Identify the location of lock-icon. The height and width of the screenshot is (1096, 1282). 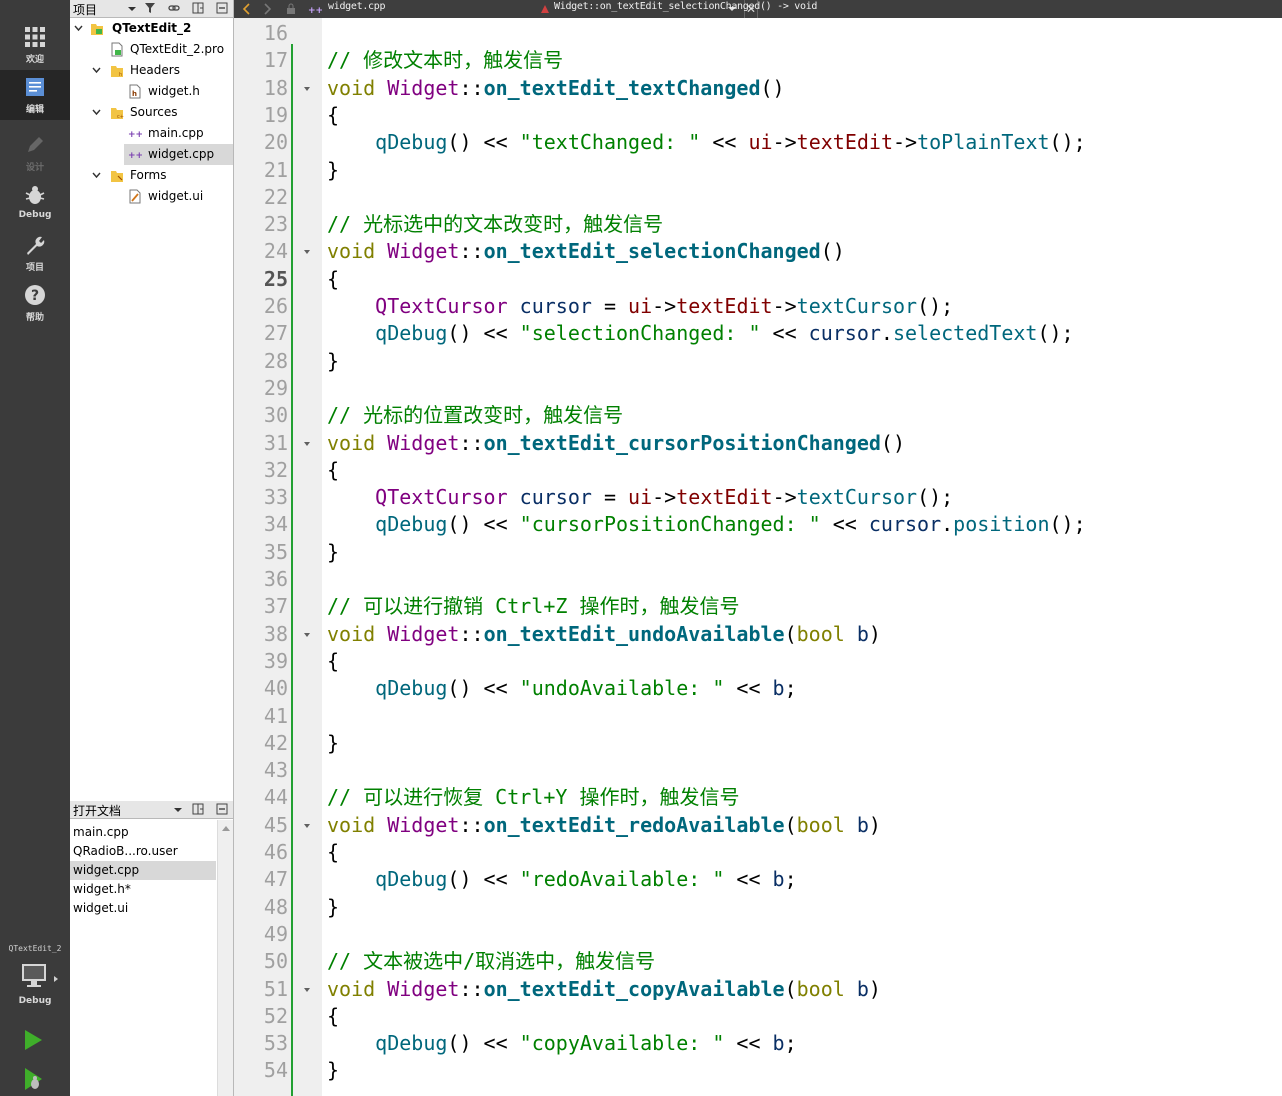
(291, 9).